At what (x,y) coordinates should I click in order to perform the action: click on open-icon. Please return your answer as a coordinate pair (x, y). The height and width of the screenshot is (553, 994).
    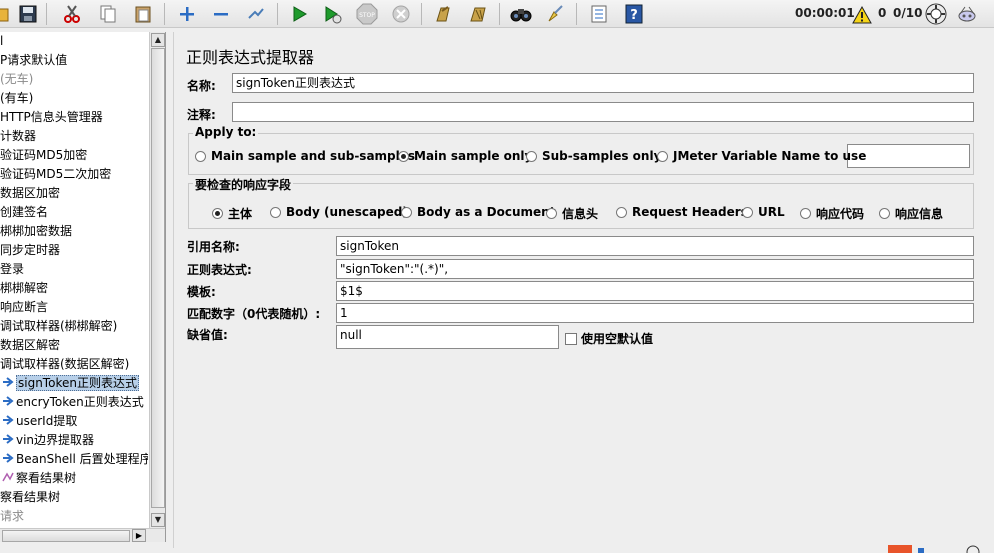
    Looking at the image, I should click on (6, 14).